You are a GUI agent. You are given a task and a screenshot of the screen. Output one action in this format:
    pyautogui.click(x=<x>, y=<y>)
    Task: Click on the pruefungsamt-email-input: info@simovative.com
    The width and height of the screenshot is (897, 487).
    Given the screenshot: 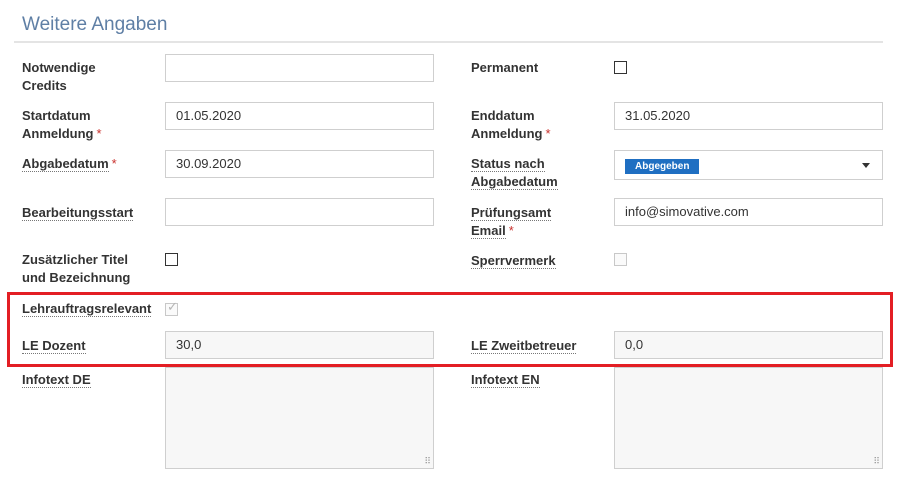 What is the action you would take?
    pyautogui.click(x=748, y=212)
    